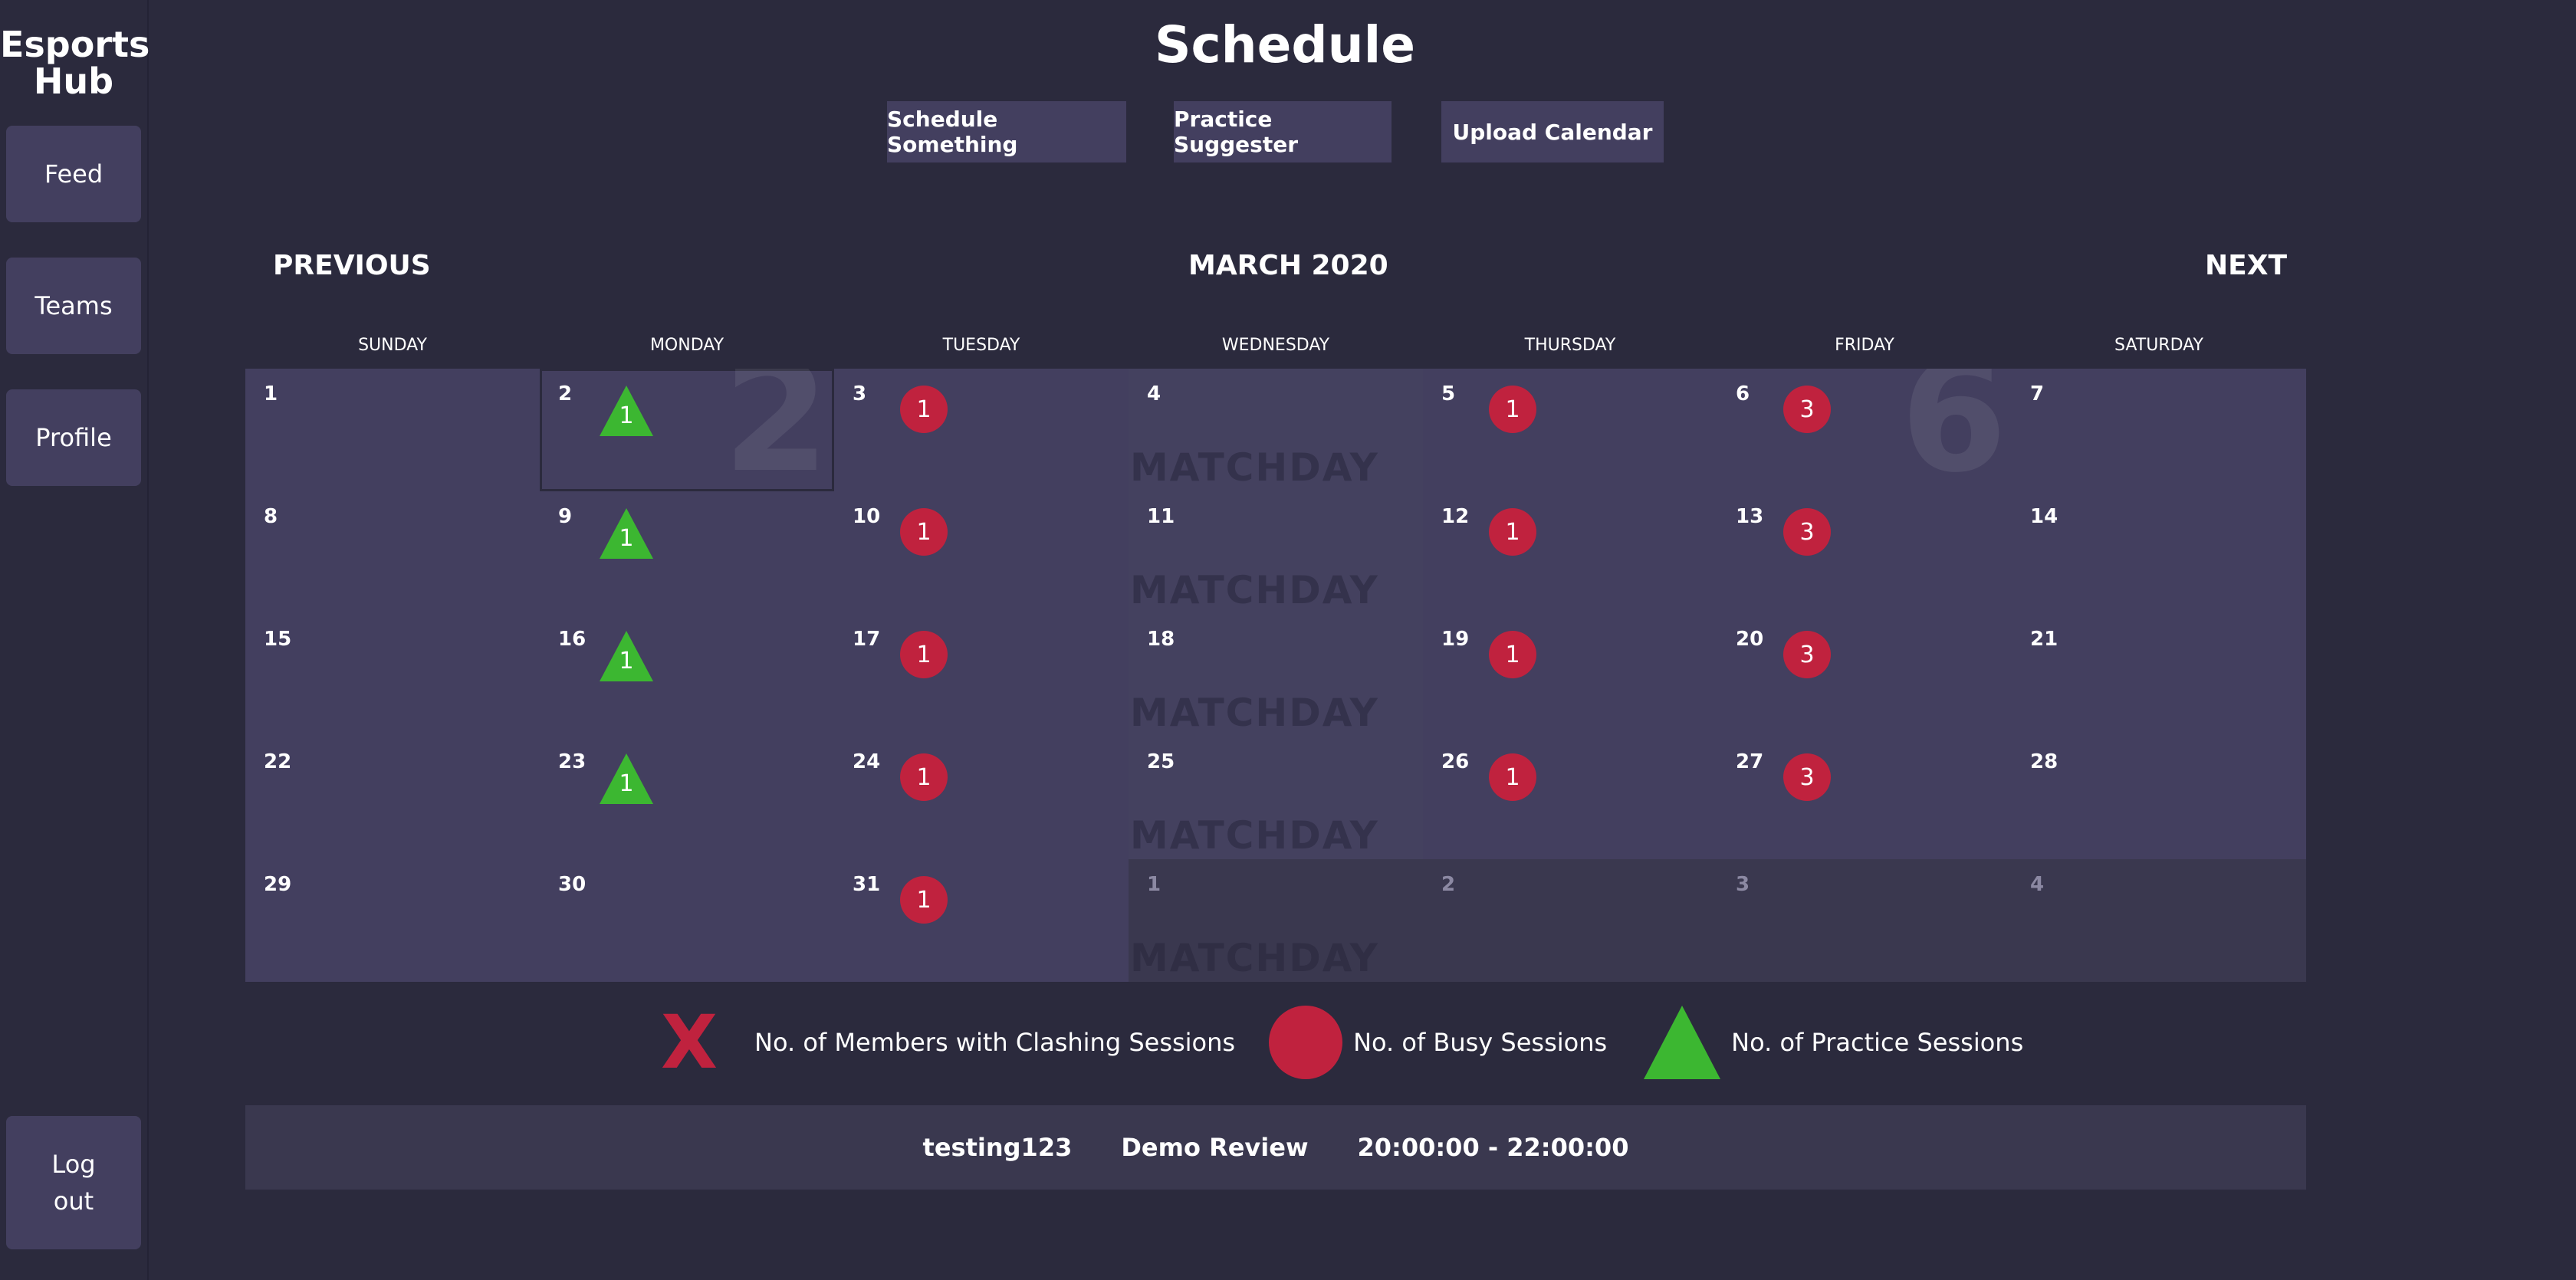  Describe the element at coordinates (867, 761) in the screenshot. I see `day-number: 24` at that location.